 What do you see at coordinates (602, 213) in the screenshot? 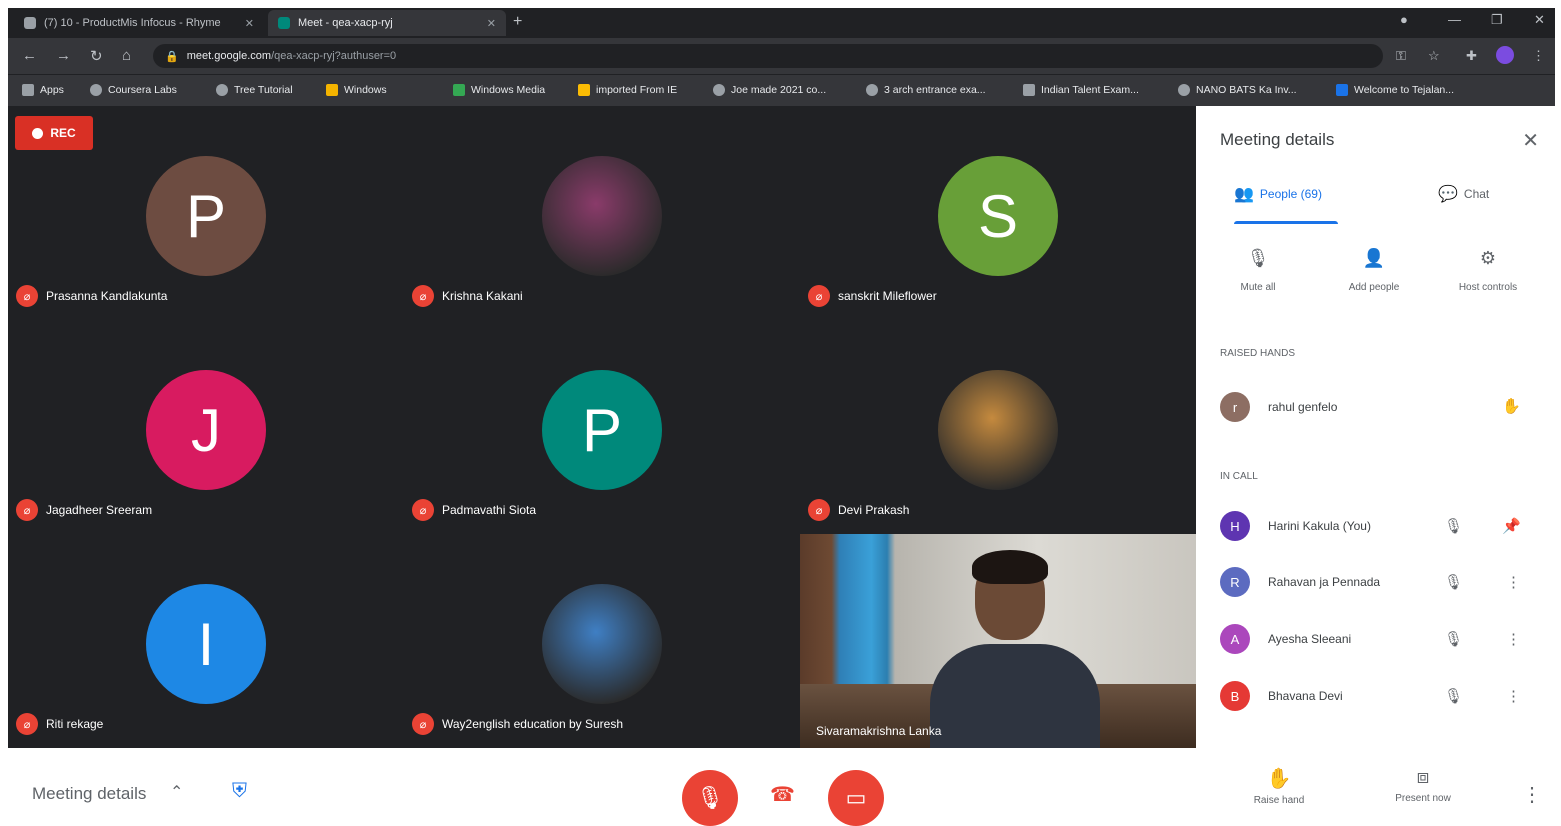
I see `participant-tile: ⌀ Krishna Kakani` at bounding box center [602, 213].